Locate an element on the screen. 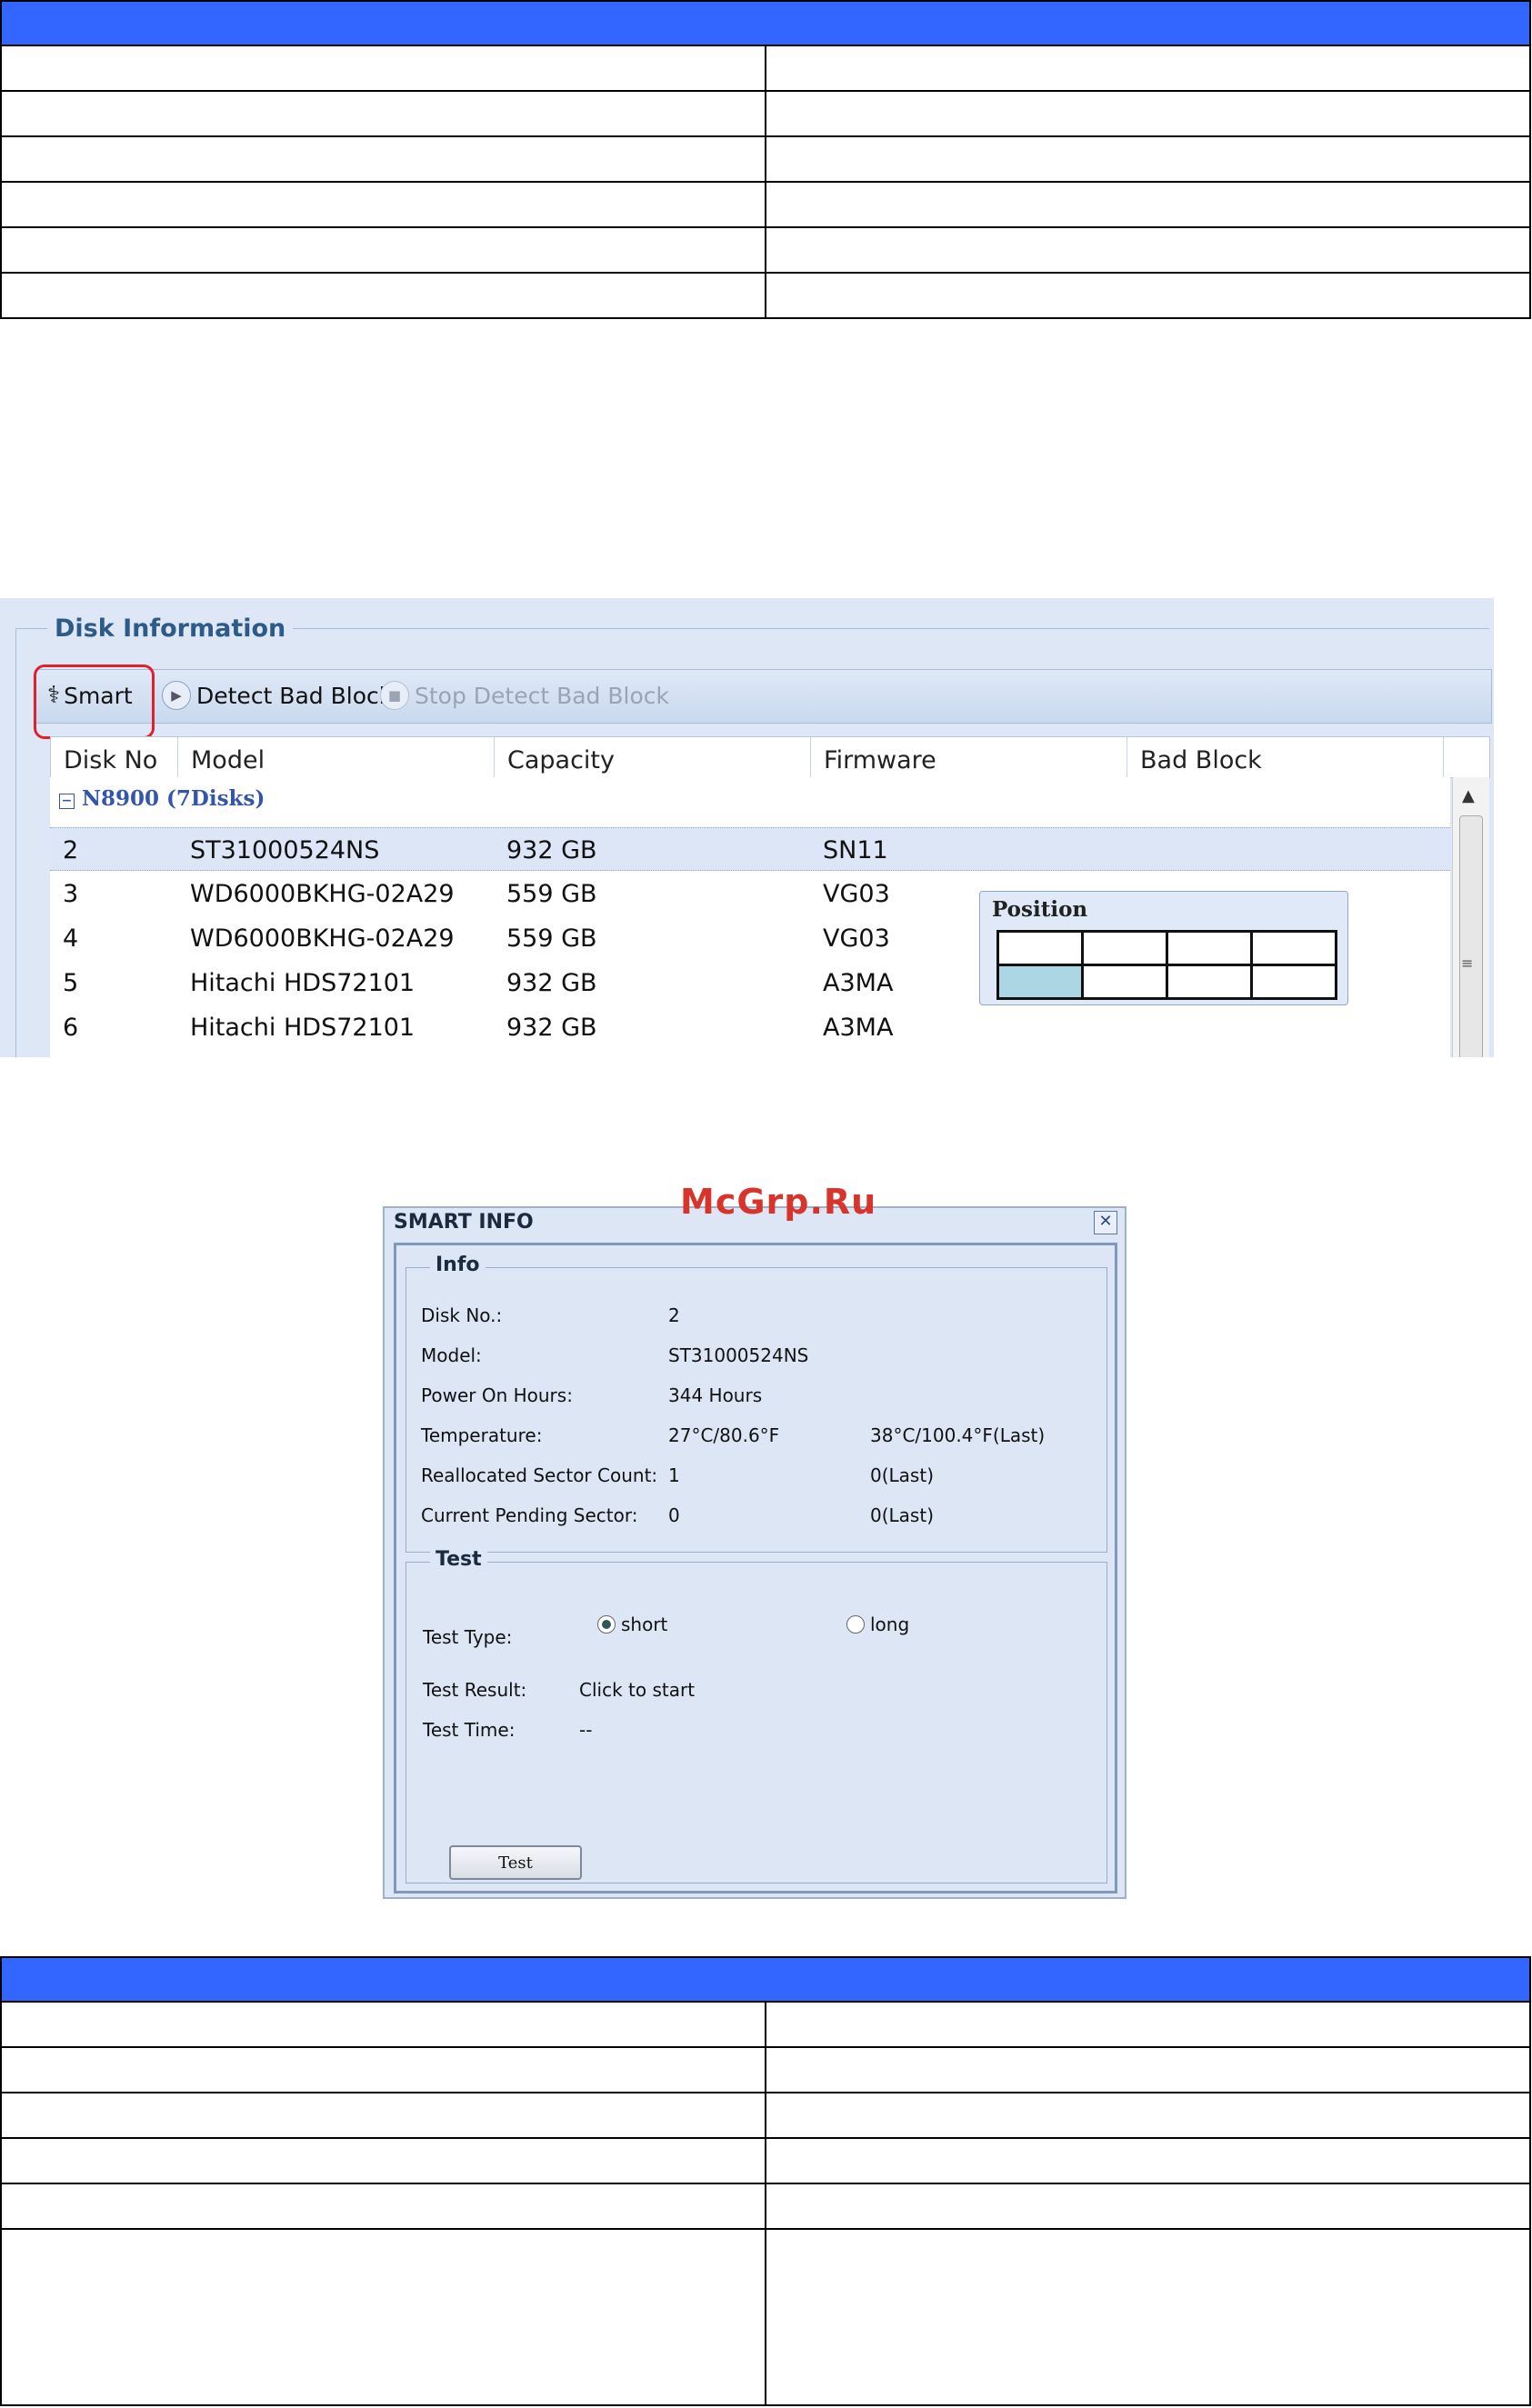 The height and width of the screenshot is (2408, 1532). pending-label: Current Pending Sector: is located at coordinates (529, 1515).